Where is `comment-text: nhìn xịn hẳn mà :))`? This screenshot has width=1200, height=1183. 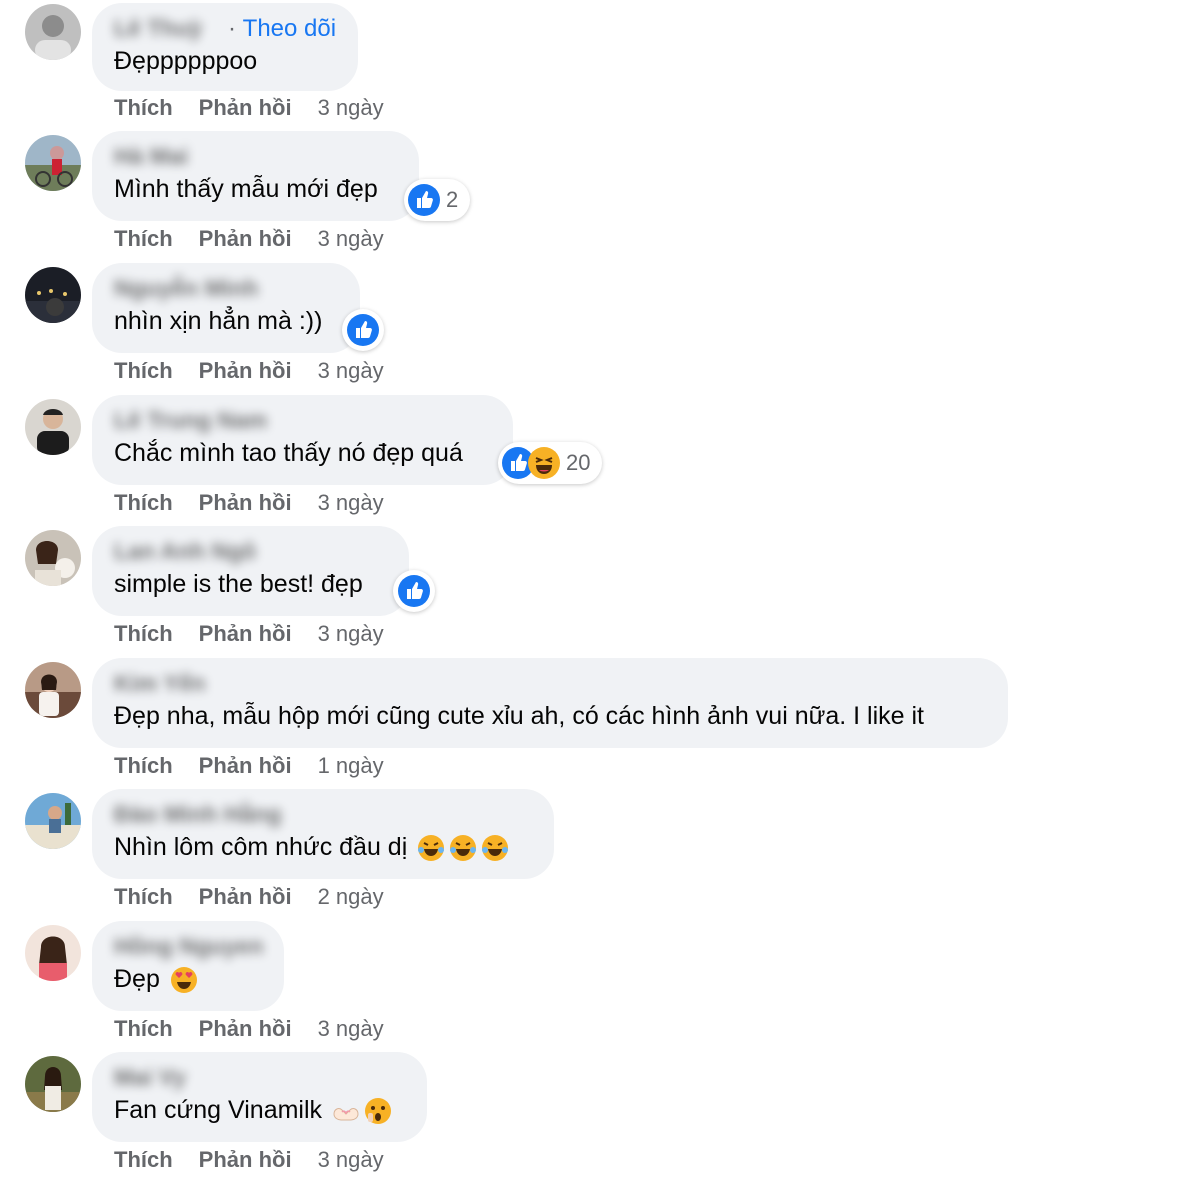 comment-text: nhìn xịn hẳn mà :)) is located at coordinates (218, 321).